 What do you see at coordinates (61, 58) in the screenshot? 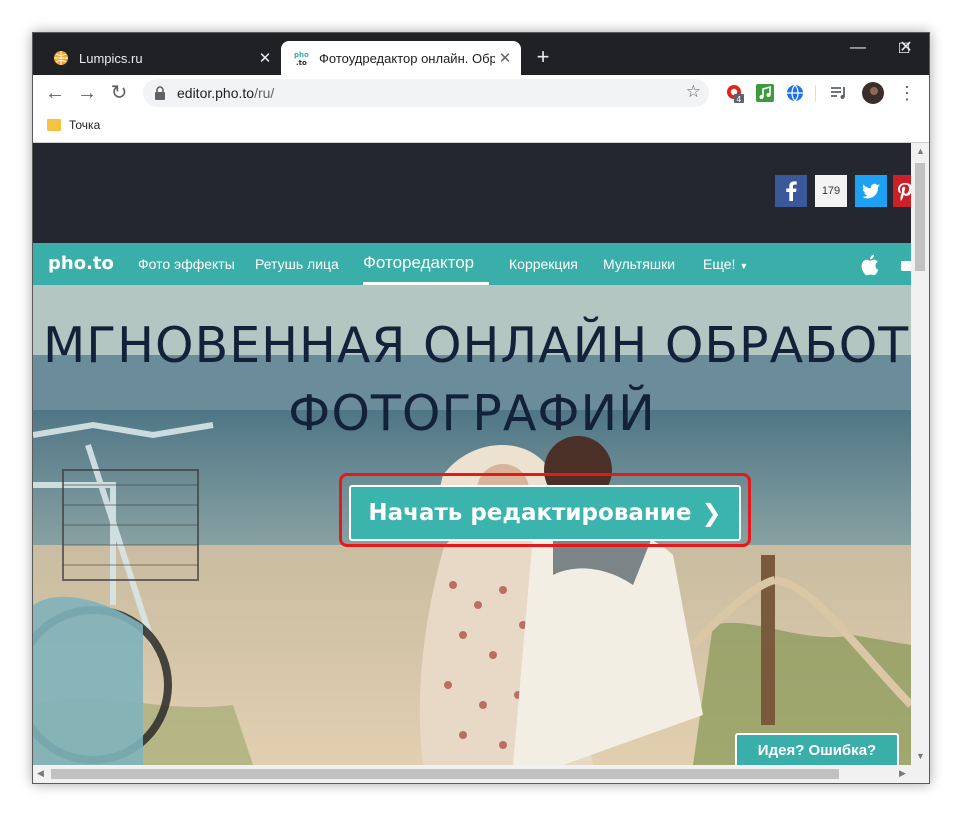
I see `orange-globe-icon` at bounding box center [61, 58].